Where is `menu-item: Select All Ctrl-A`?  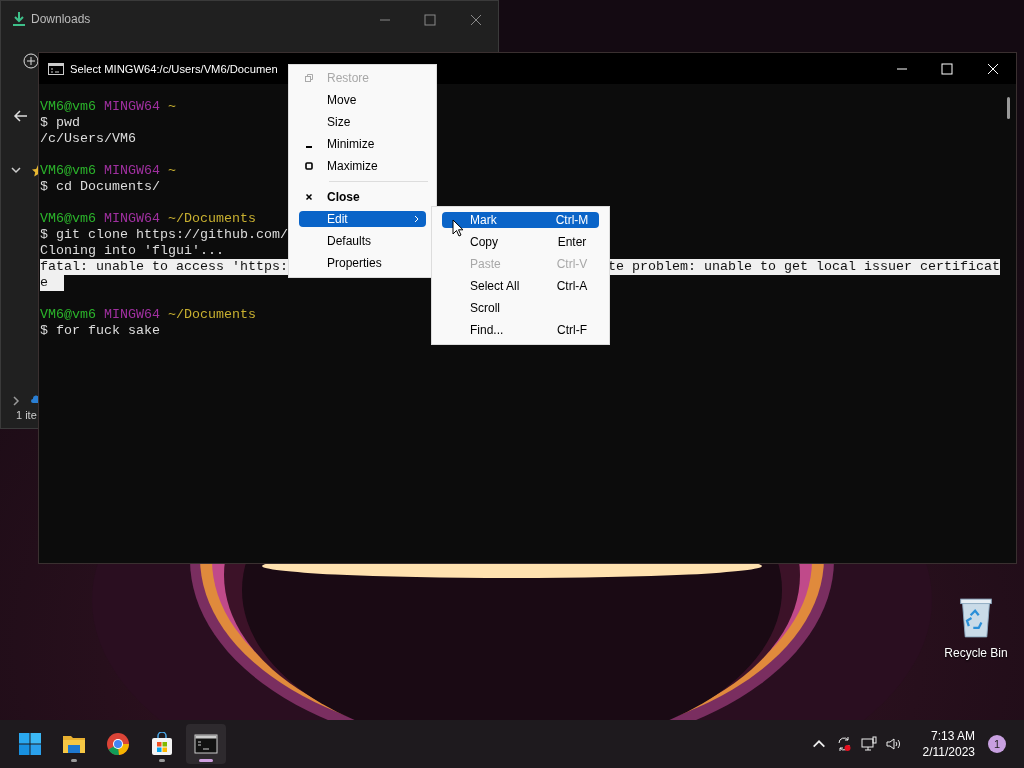
menu-item: Select All Ctrl-A is located at coordinates (520, 286).